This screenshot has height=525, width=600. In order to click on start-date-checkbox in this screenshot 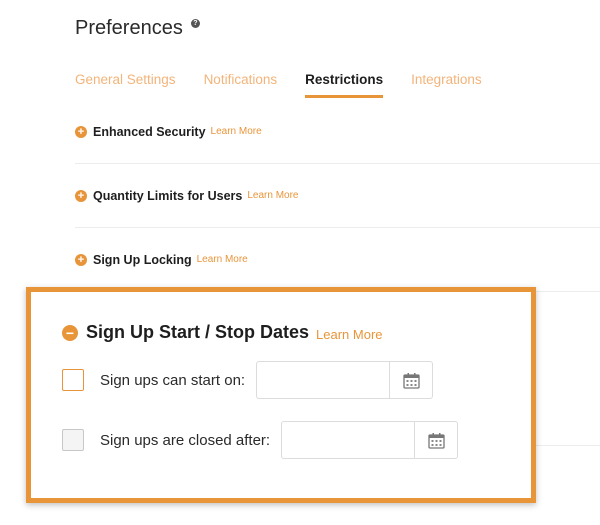, I will do `click(73, 380)`.